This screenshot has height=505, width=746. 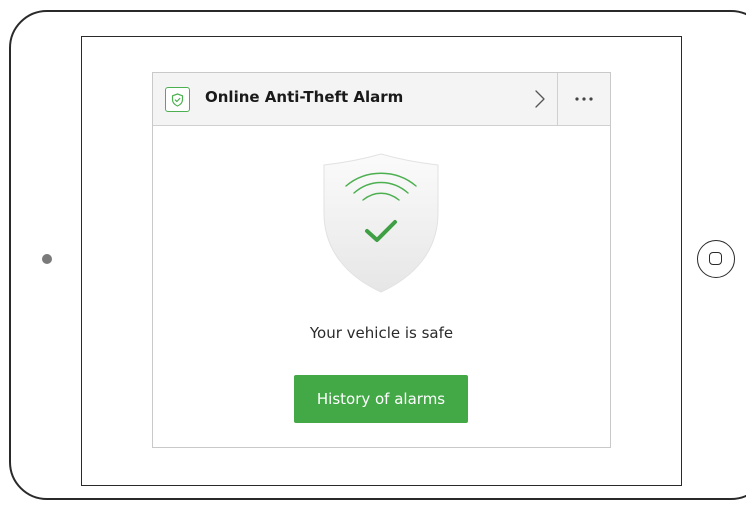 What do you see at coordinates (47, 259) in the screenshot?
I see `camera-dot` at bounding box center [47, 259].